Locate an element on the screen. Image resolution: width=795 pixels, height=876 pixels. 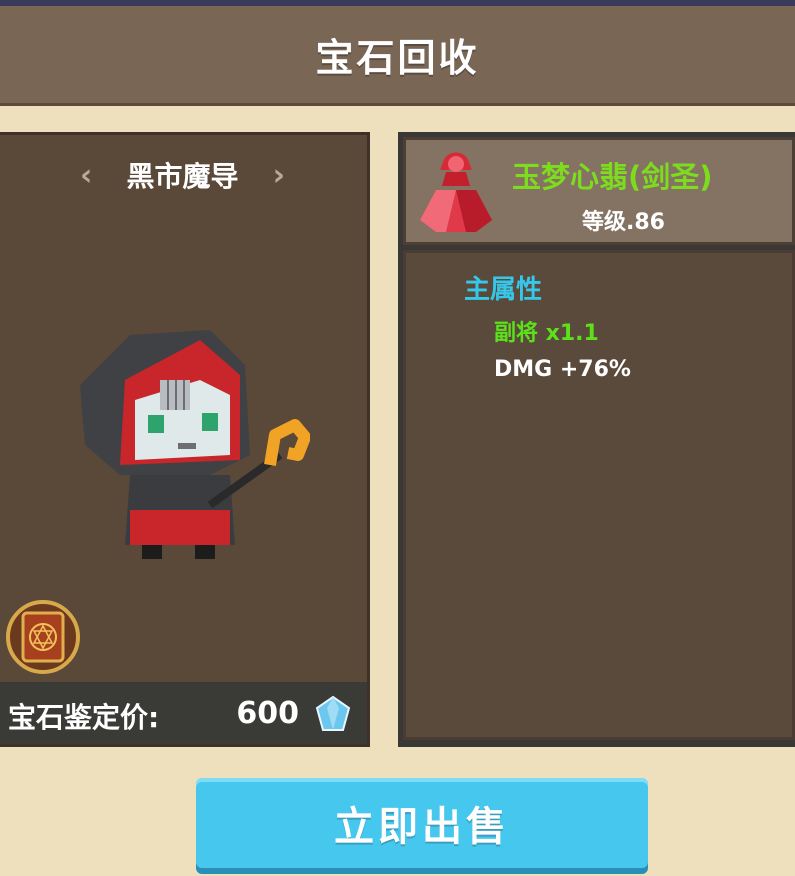
gem-level: 等级.86 is located at coordinates (623, 222).